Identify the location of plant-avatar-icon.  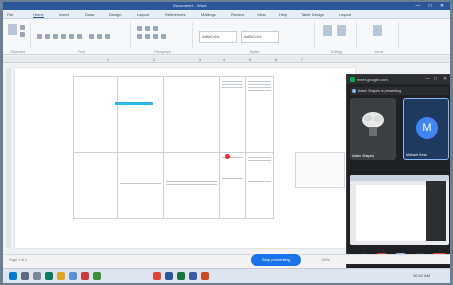
(373, 124).